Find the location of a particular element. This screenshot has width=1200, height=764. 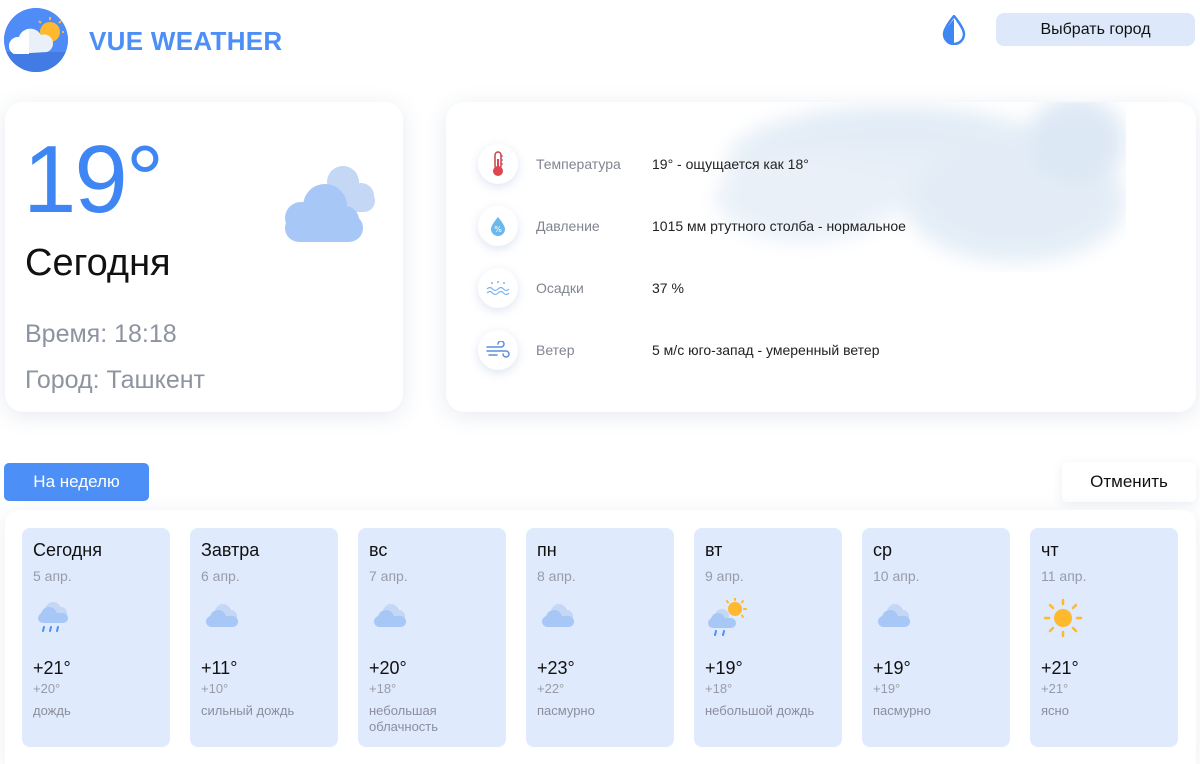

today-temperature: 19° is located at coordinates (93, 179).